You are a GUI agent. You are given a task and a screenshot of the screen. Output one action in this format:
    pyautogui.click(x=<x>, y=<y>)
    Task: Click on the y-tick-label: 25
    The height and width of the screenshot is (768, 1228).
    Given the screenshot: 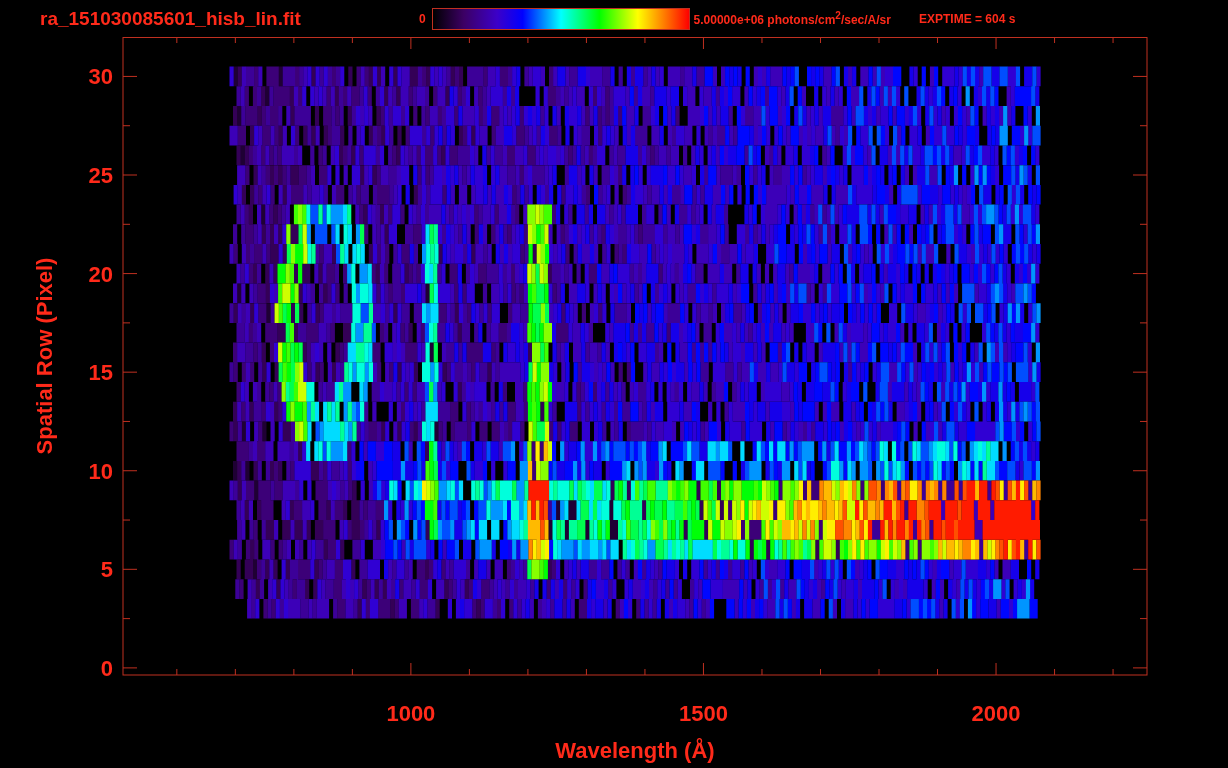 What is the action you would take?
    pyautogui.click(x=100, y=175)
    